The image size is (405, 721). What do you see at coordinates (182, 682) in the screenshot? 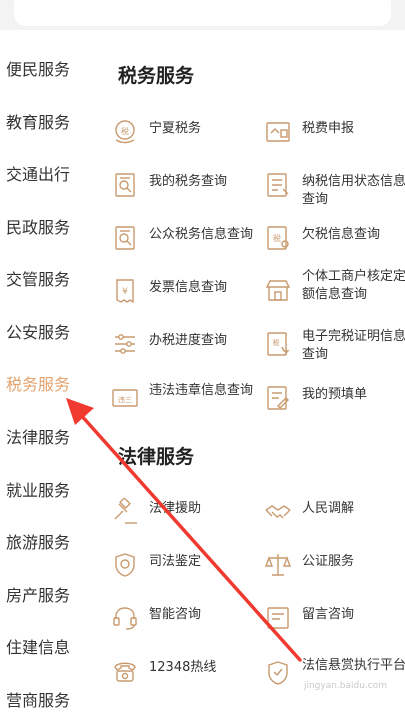
I see `tile-12348-hotline: 12348热线` at bounding box center [182, 682].